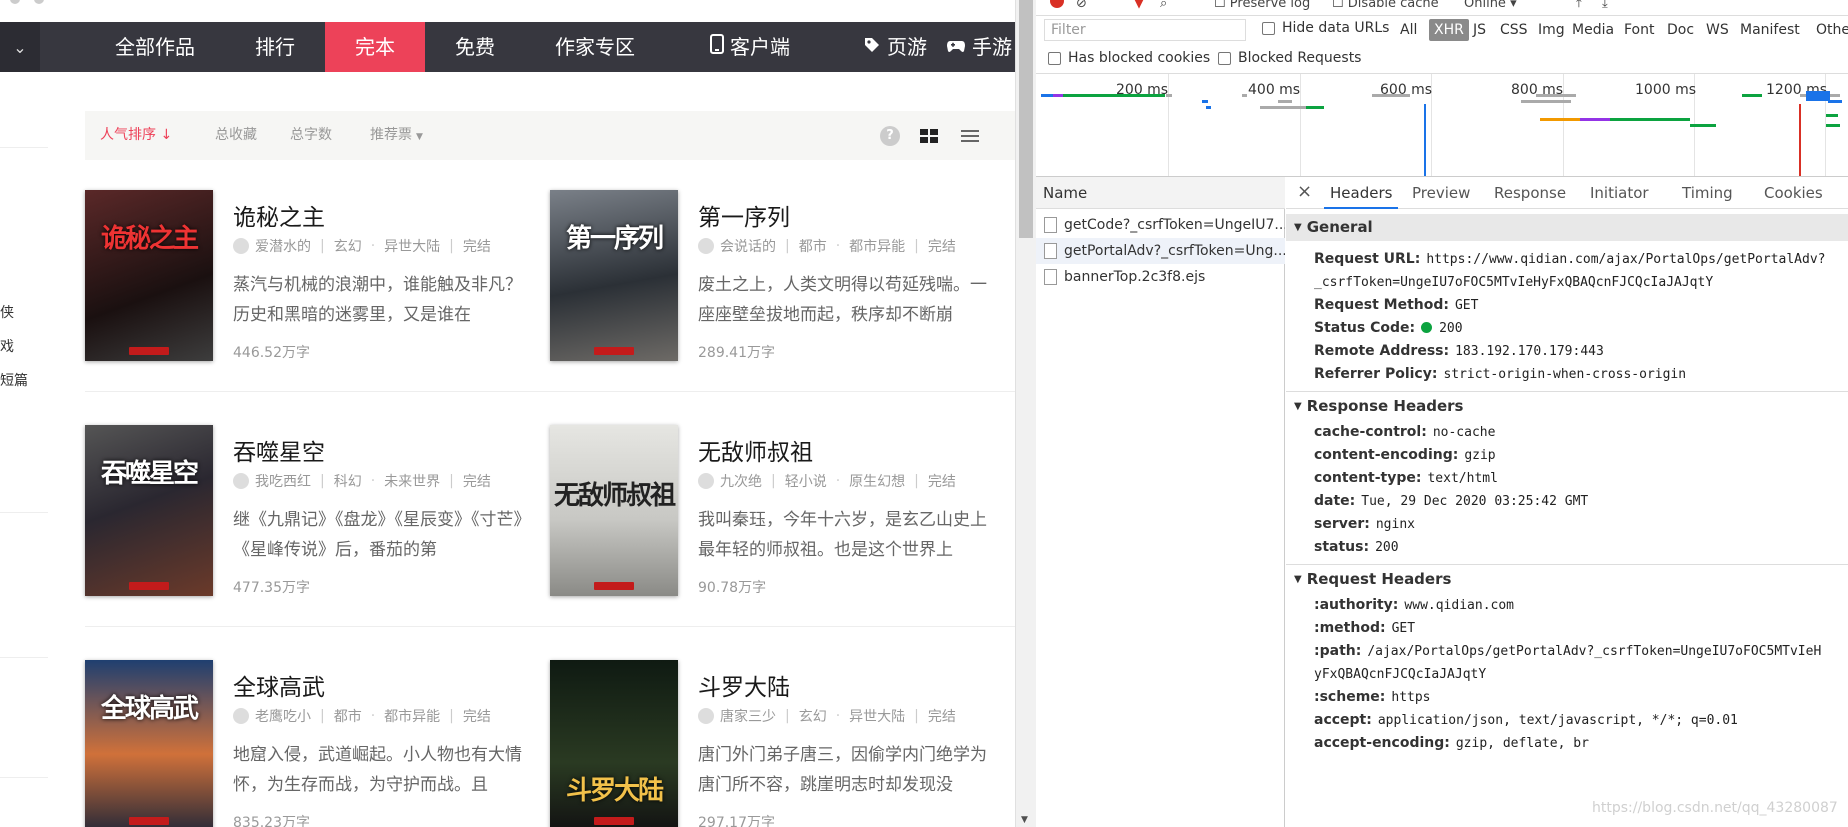 This screenshot has width=1848, height=827. I want to click on general-section-header: ▼ General, so click(1567, 227).